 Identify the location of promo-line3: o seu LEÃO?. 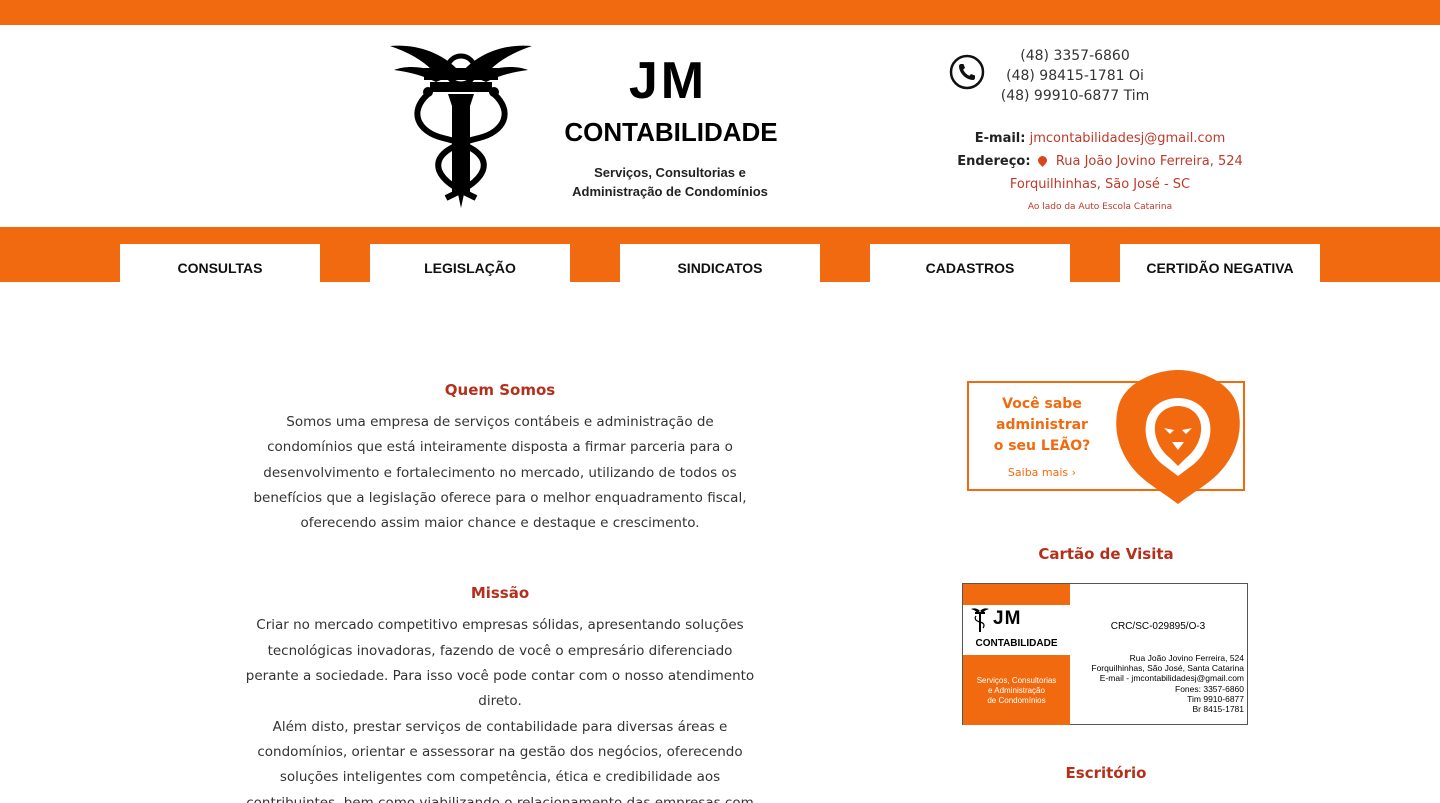
(1042, 446).